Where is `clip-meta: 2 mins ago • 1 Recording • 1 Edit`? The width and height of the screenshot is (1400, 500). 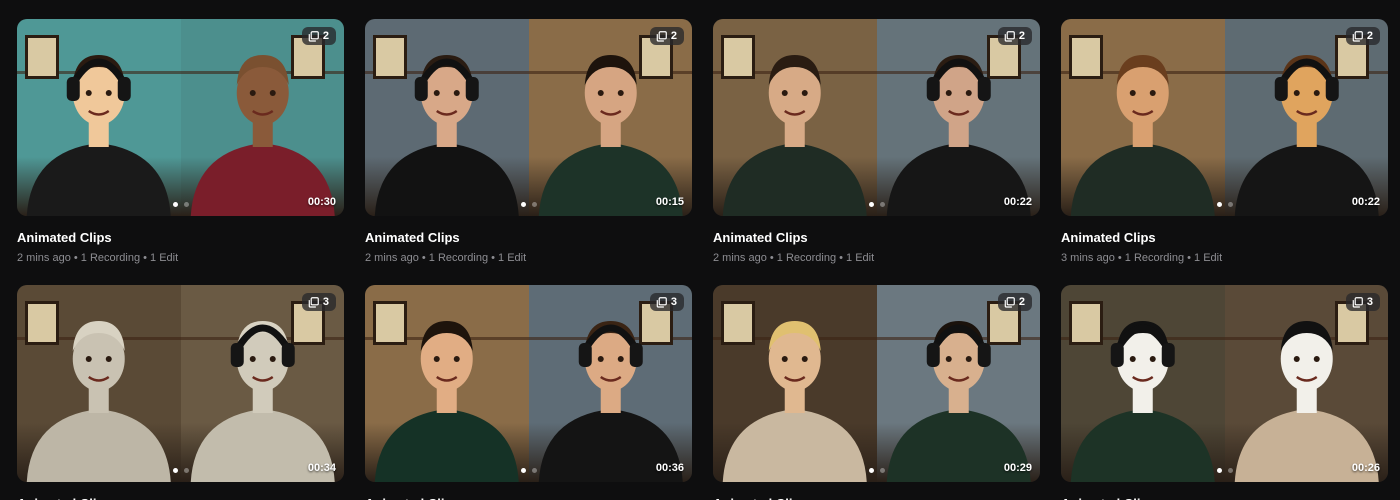
clip-meta: 2 mins ago • 1 Recording • 1 Edit is located at coordinates (98, 258).